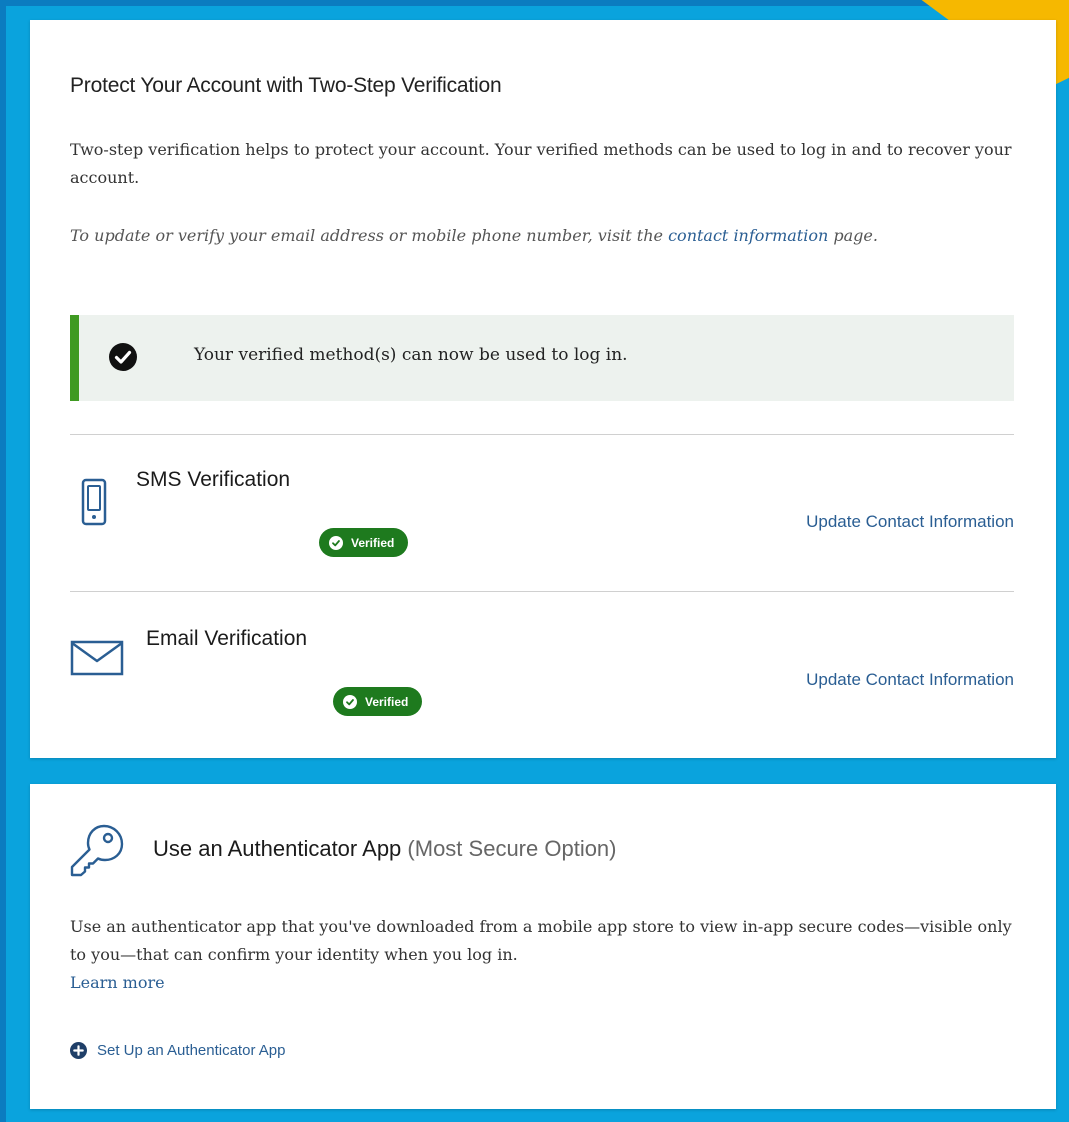 This screenshot has height=1122, width=1069. I want to click on sms-verified-badge: Verified, so click(364, 542).